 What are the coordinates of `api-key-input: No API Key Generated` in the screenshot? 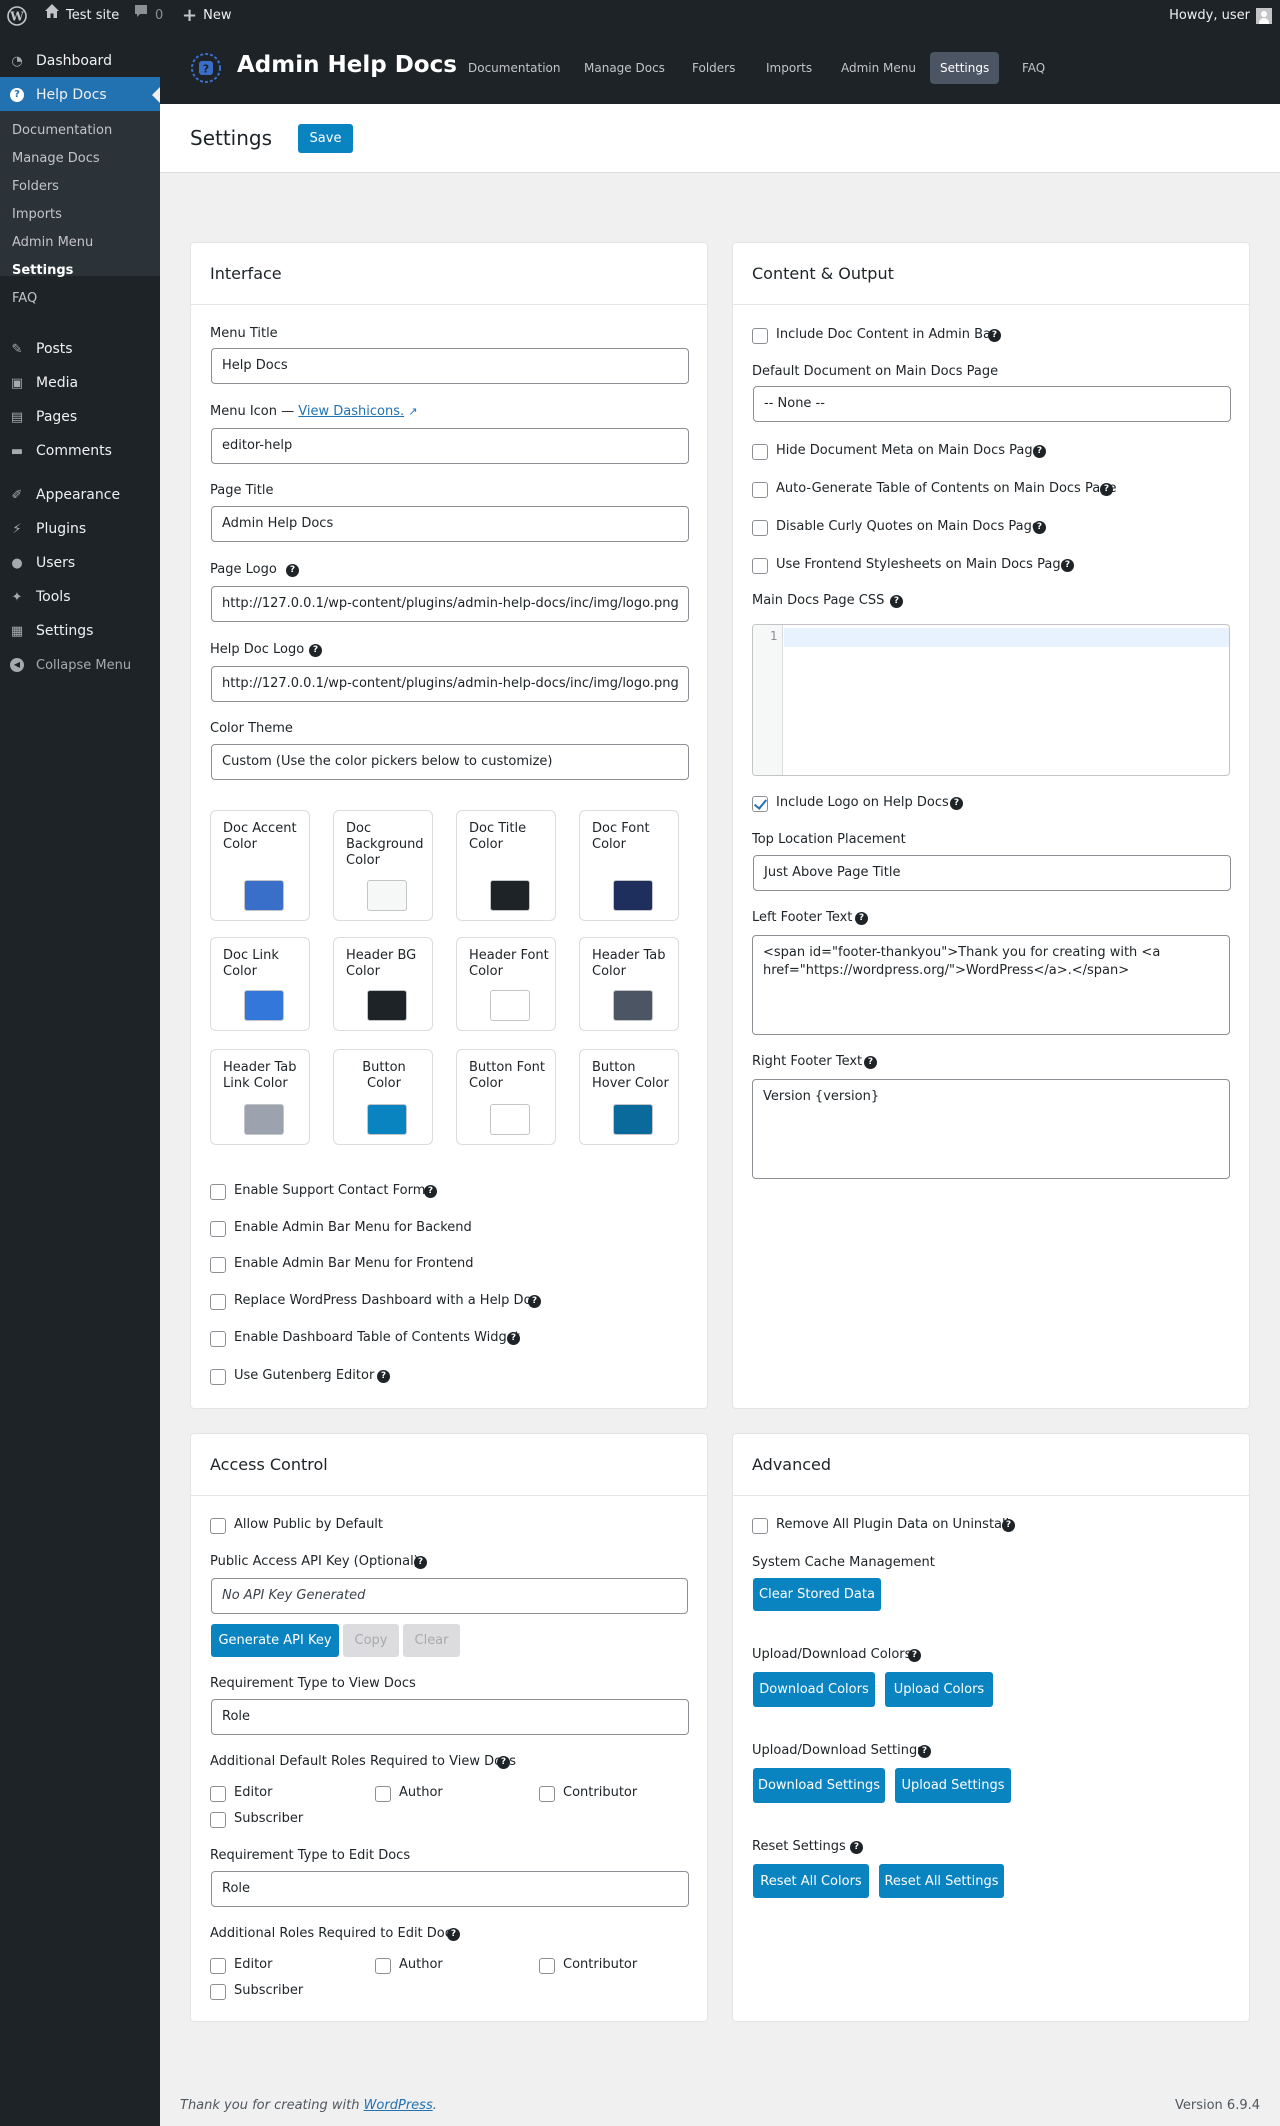 It's located at (449, 1596).